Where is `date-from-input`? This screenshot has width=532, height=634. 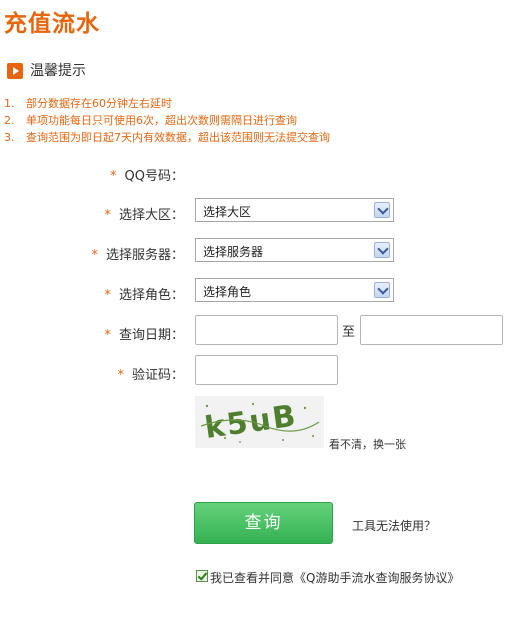
date-from-input is located at coordinates (266, 330).